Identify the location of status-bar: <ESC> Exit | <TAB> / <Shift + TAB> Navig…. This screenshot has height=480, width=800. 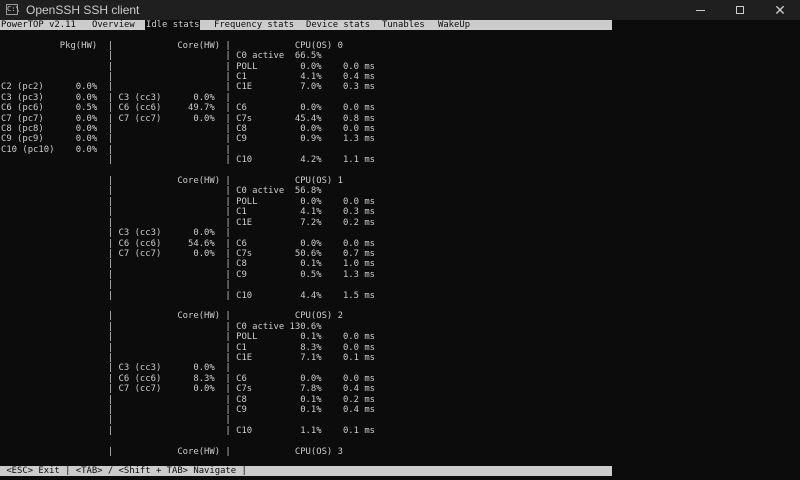
(306, 471).